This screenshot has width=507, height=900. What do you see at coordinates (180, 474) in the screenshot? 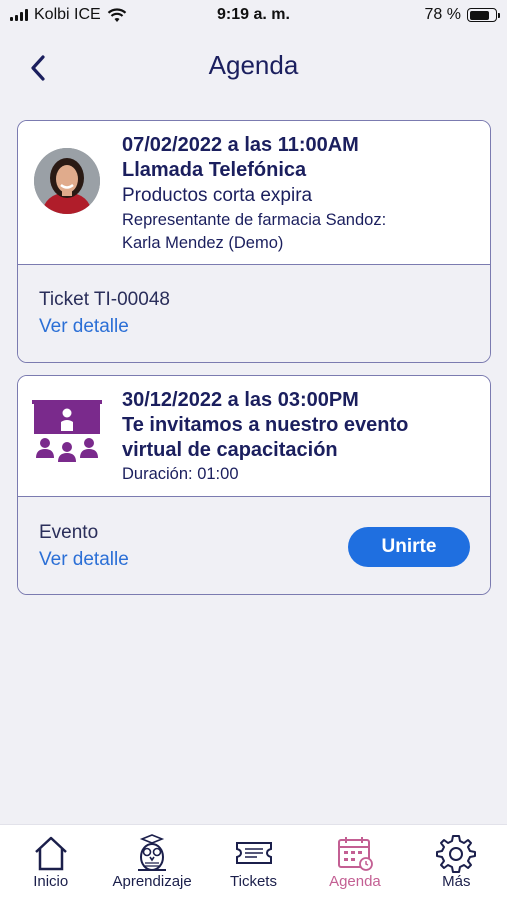
I see `event-duration: Duración: 01:00` at bounding box center [180, 474].